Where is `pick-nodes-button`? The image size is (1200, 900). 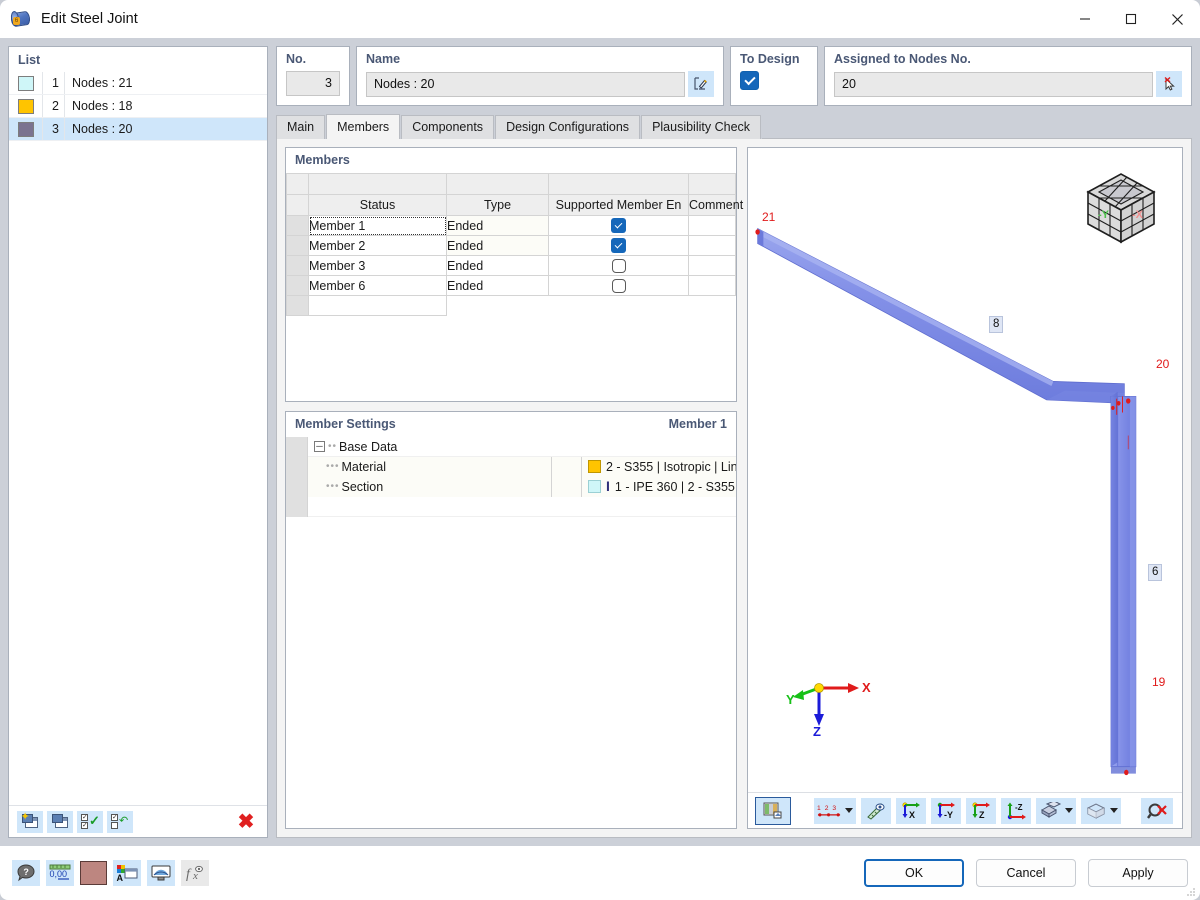
pick-nodes-button is located at coordinates (1169, 84).